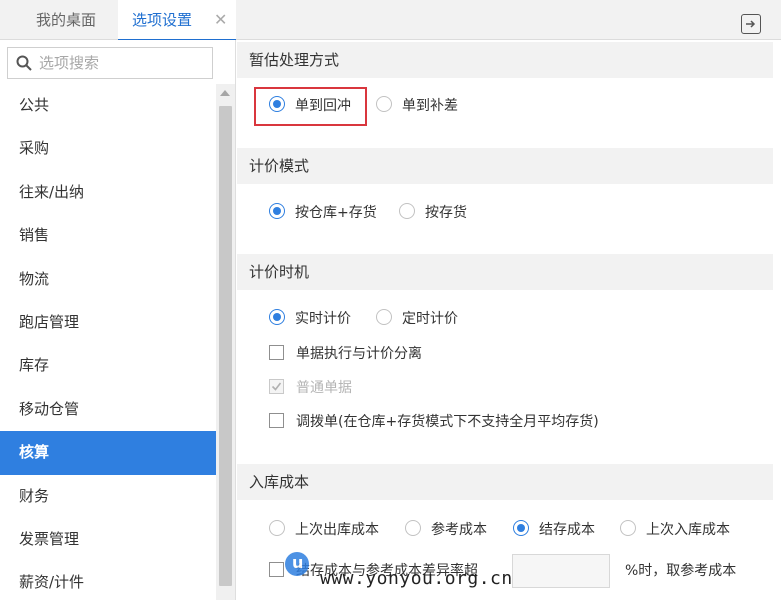  I want to click on option-label: 调拨单(在仓库+存货模式下不支持全月平均存货), so click(447, 422).